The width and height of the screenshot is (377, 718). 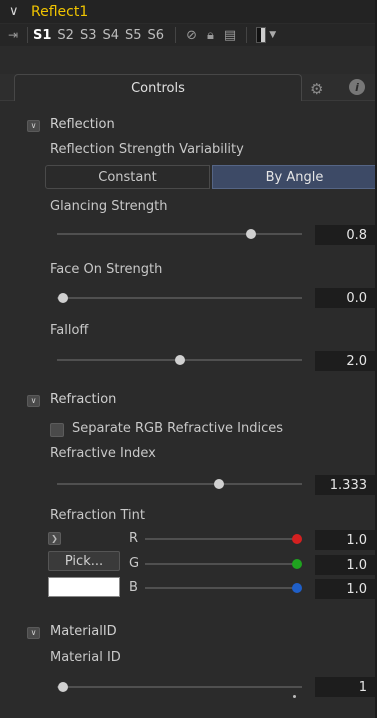 What do you see at coordinates (345, 298) in the screenshot?
I see `face-on-strength-value: 0.0` at bounding box center [345, 298].